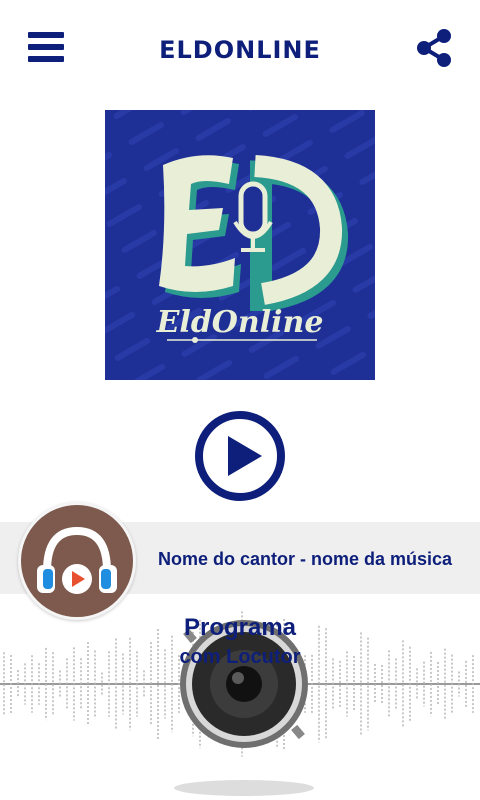 The height and width of the screenshot is (800, 480). Describe the element at coordinates (240, 627) in the screenshot. I see `program-name: Programa` at that location.